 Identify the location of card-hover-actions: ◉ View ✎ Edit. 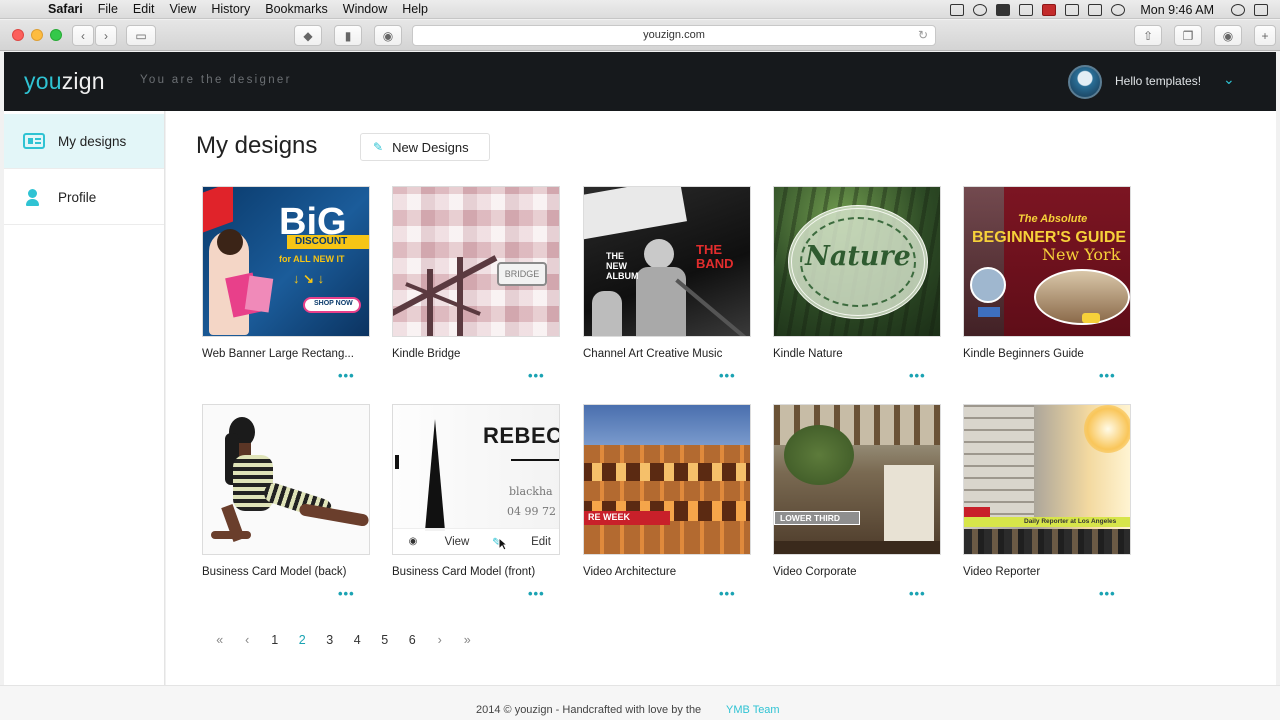
(476, 541).